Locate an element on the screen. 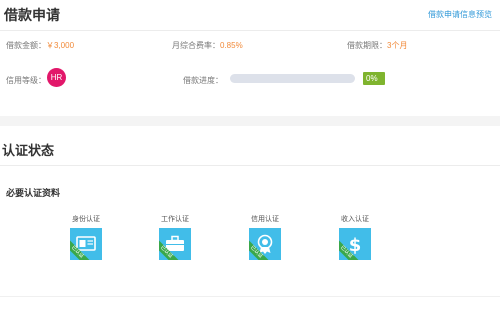 This screenshot has height=314, width=500. cert-label: 信用认证 is located at coordinates (265, 219).